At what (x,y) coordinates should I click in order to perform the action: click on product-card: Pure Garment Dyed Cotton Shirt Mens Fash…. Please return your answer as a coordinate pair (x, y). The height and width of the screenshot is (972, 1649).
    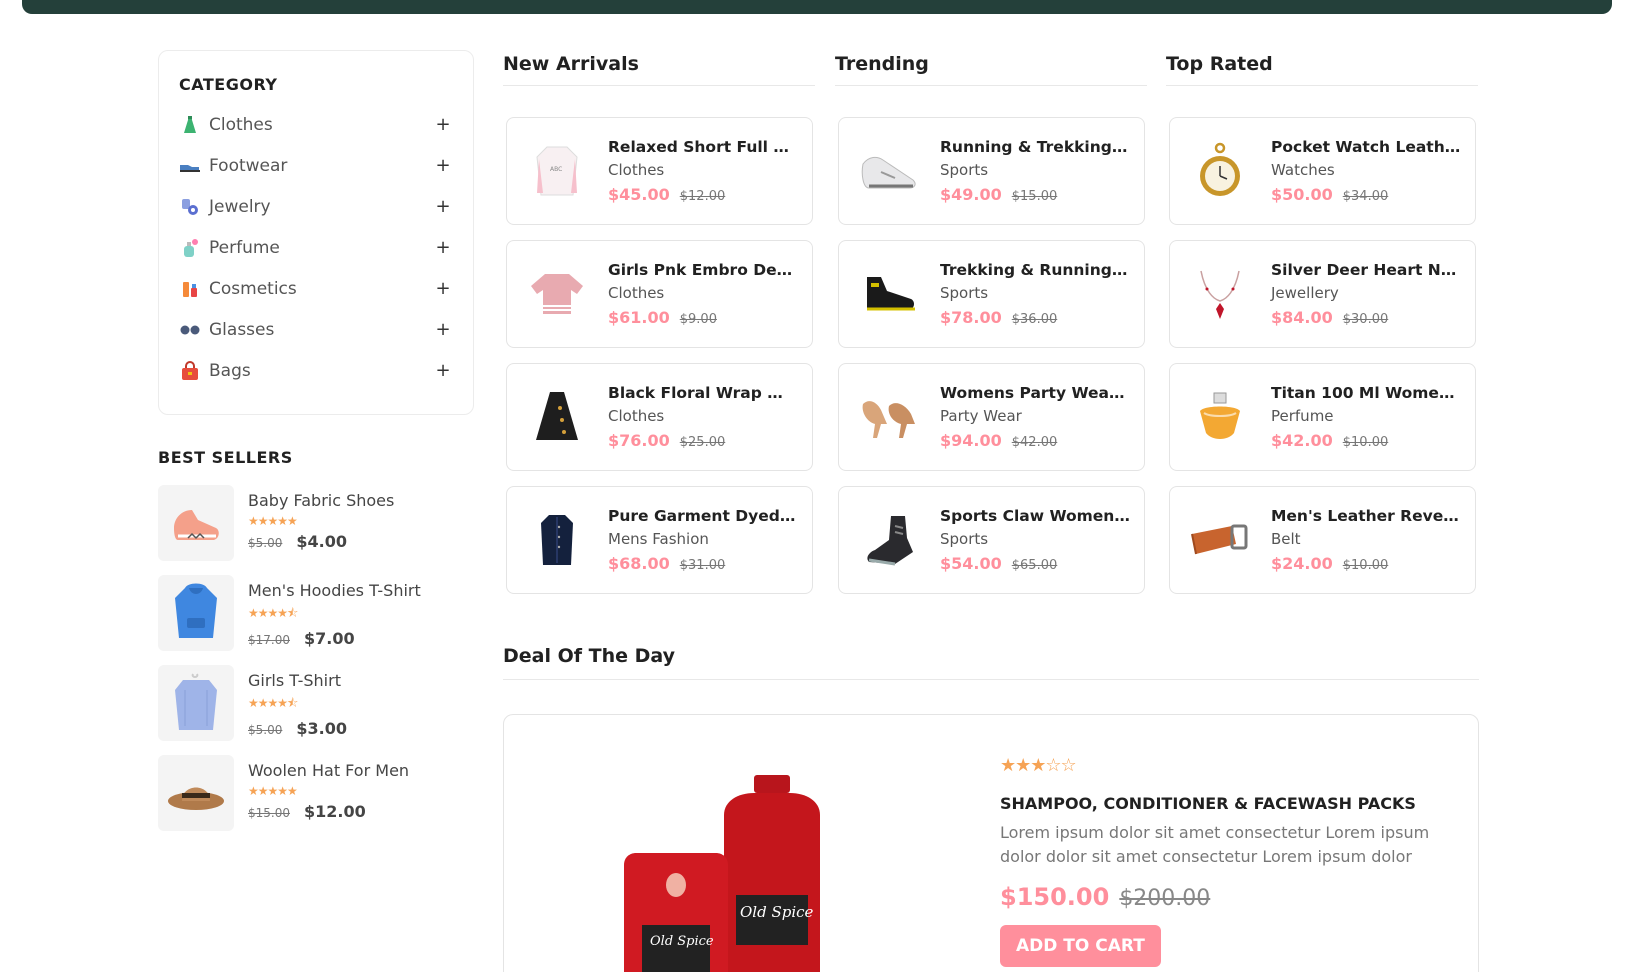
    Looking at the image, I should click on (659, 540).